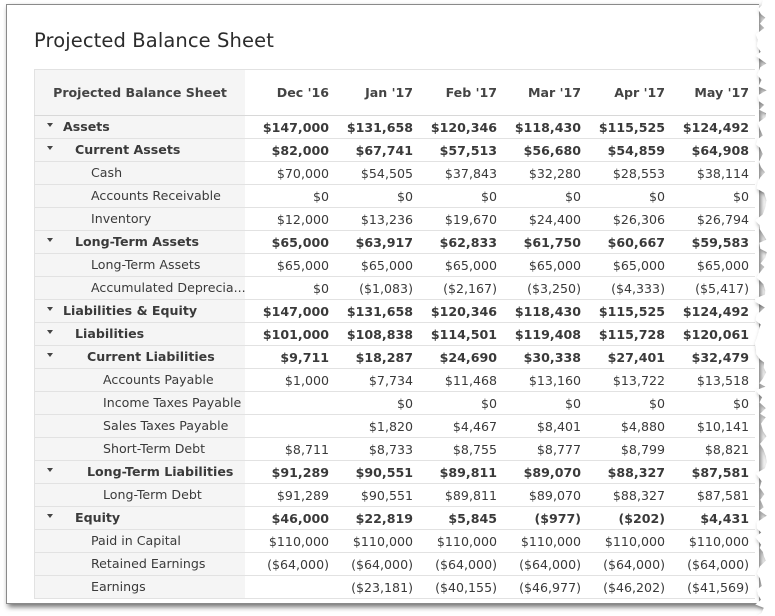 The image size is (775, 616). I want to click on row-label: Accounts Payable, so click(158, 379).